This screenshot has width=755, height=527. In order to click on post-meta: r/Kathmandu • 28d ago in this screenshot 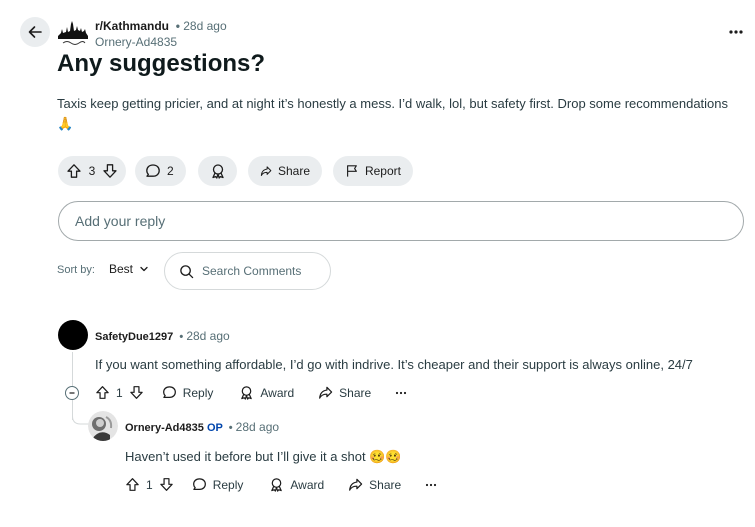, I will do `click(161, 26)`.